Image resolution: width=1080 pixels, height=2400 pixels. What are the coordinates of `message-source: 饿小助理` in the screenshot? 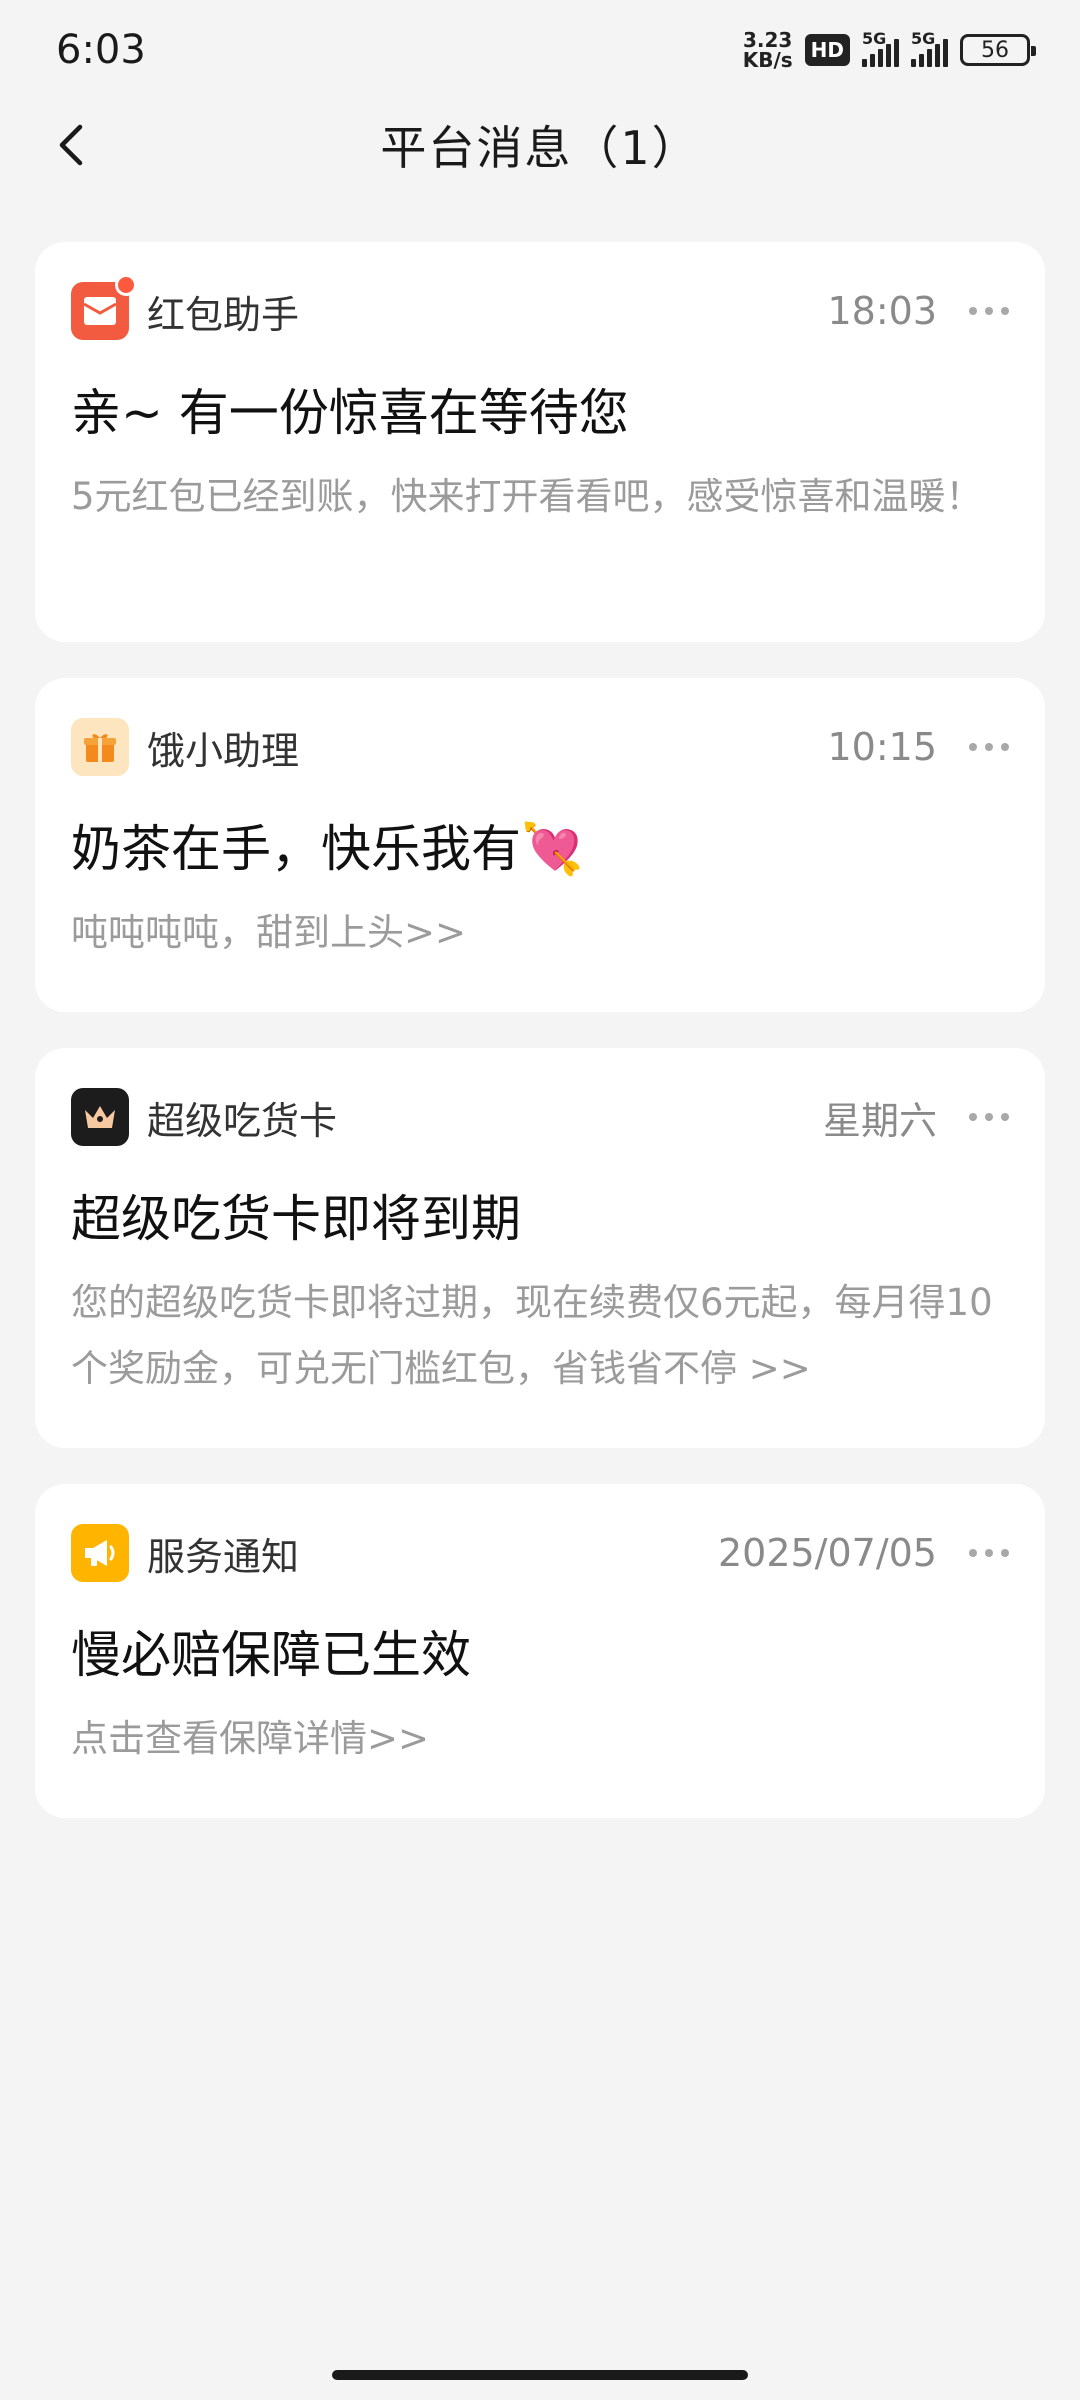 It's located at (223, 750).